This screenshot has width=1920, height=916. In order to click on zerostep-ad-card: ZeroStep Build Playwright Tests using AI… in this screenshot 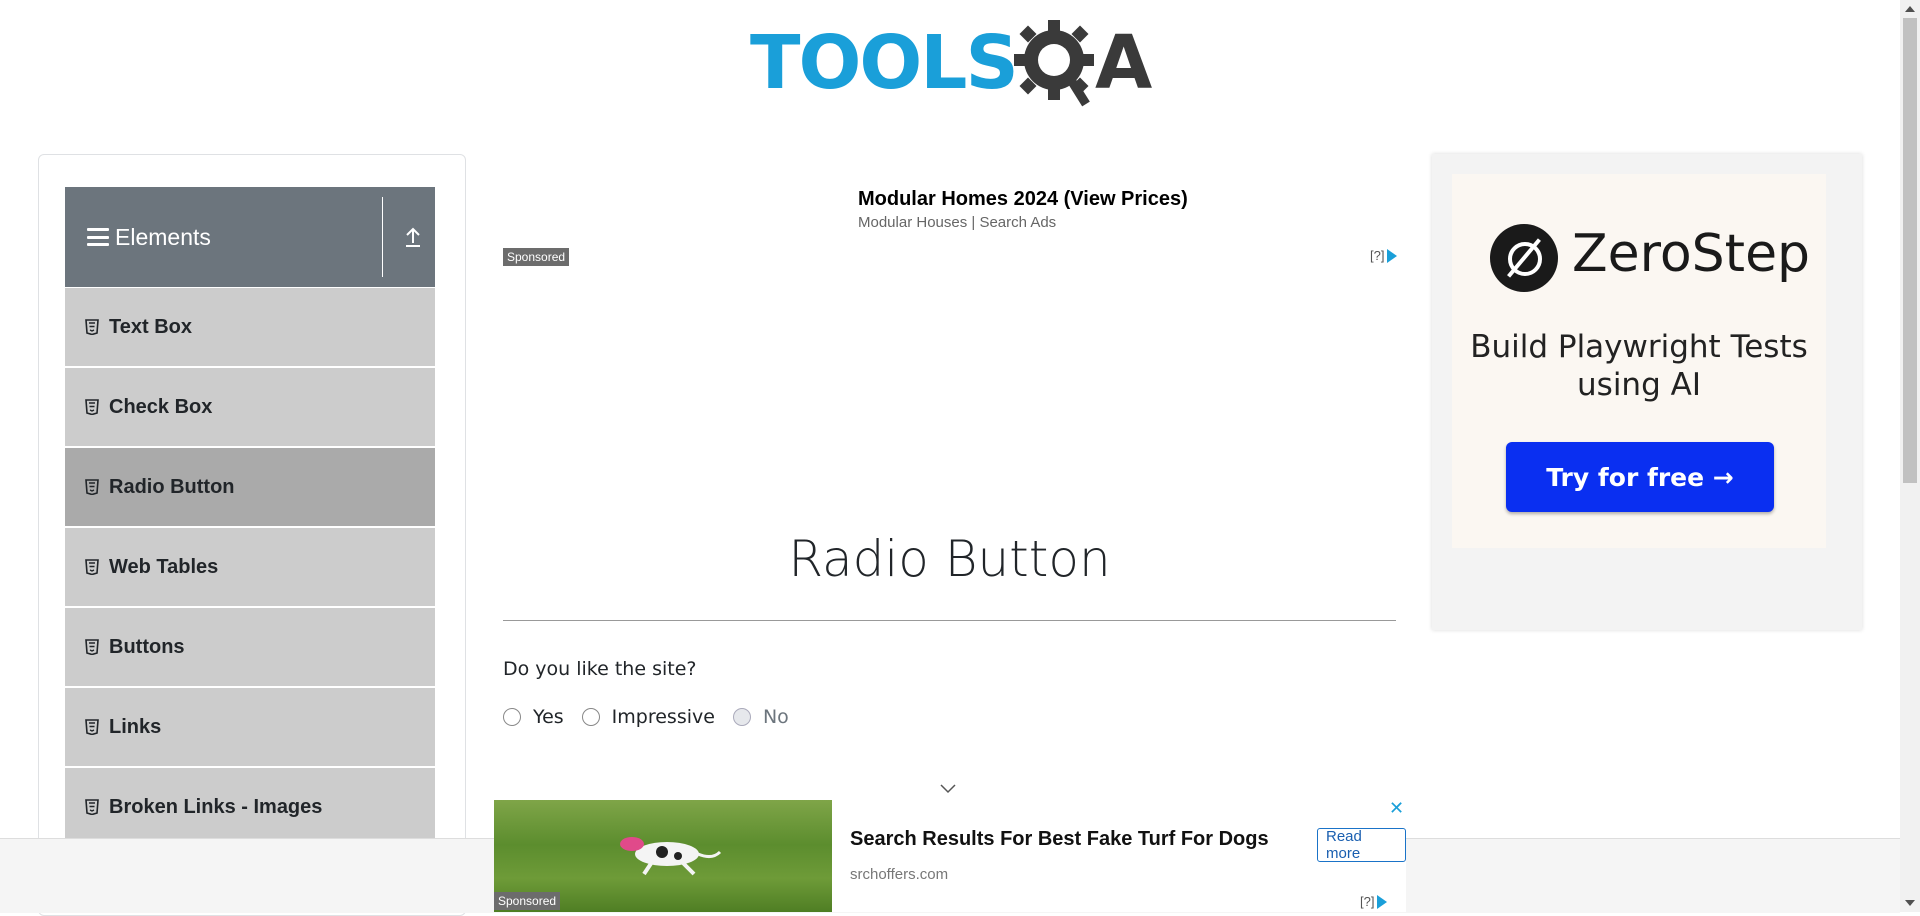, I will do `click(1639, 361)`.